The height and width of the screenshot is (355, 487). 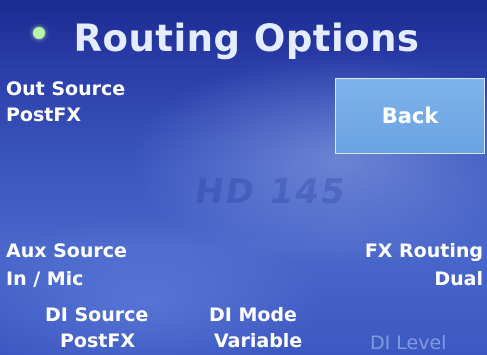 What do you see at coordinates (66, 89) in the screenshot?
I see `out-source-label: Out Source` at bounding box center [66, 89].